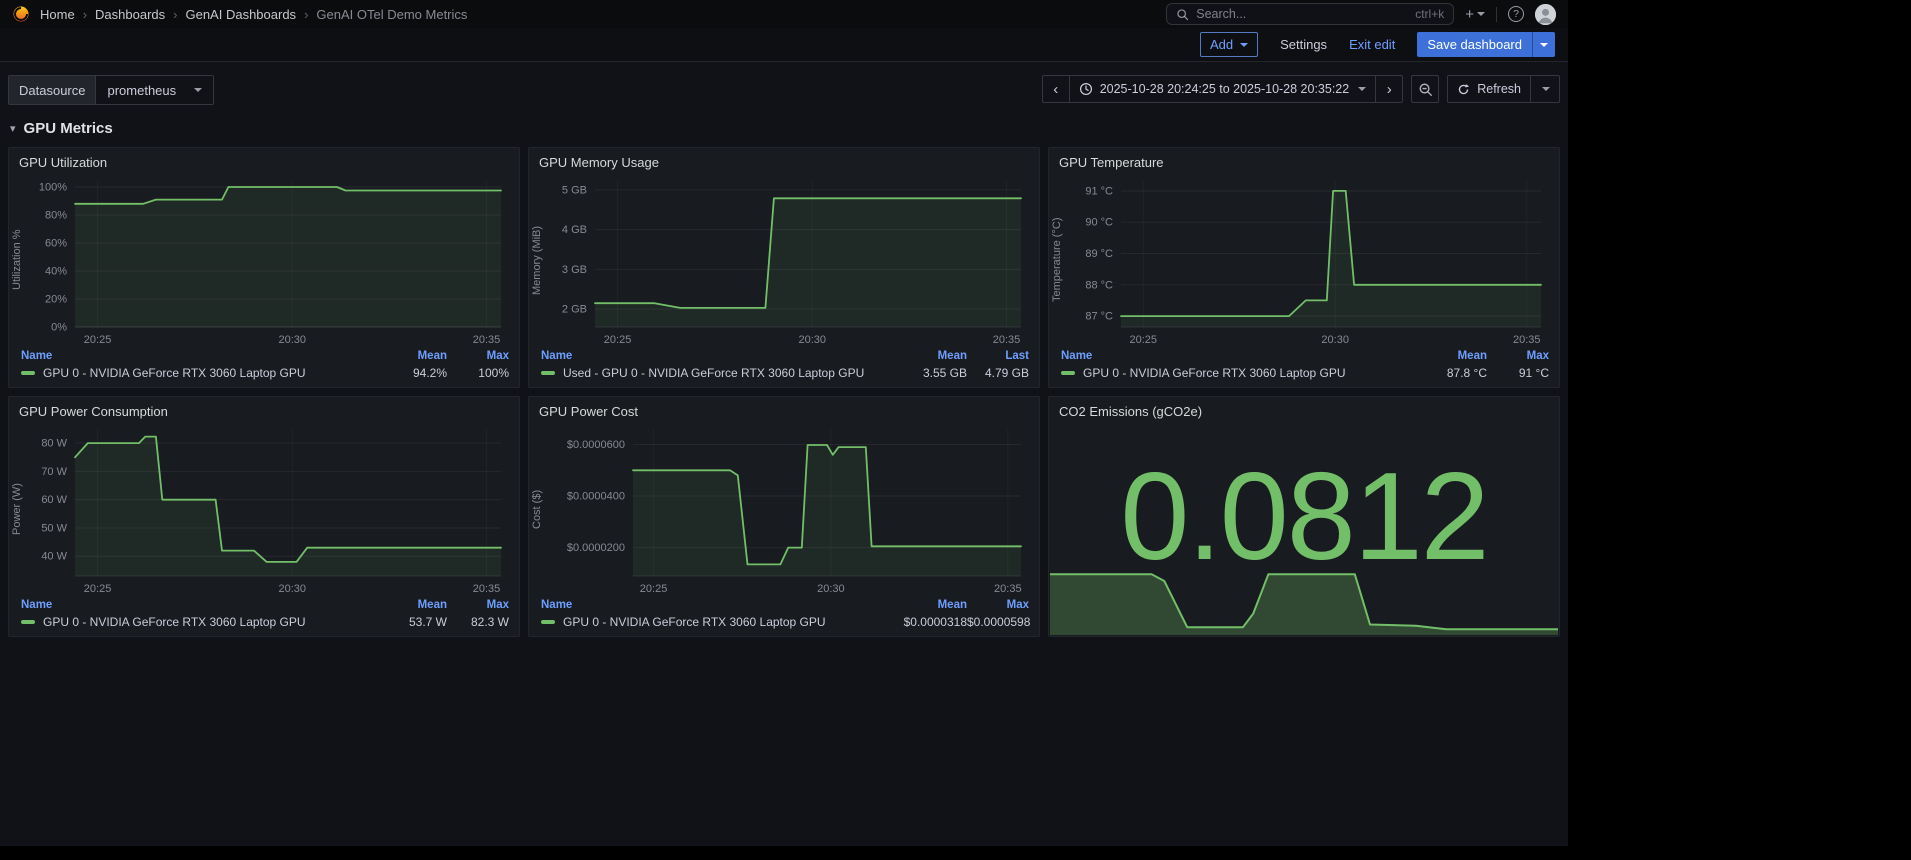 The width and height of the screenshot is (1911, 860). What do you see at coordinates (130, 14) in the screenshot?
I see `breadcrumb-dashboards: Dashboards` at bounding box center [130, 14].